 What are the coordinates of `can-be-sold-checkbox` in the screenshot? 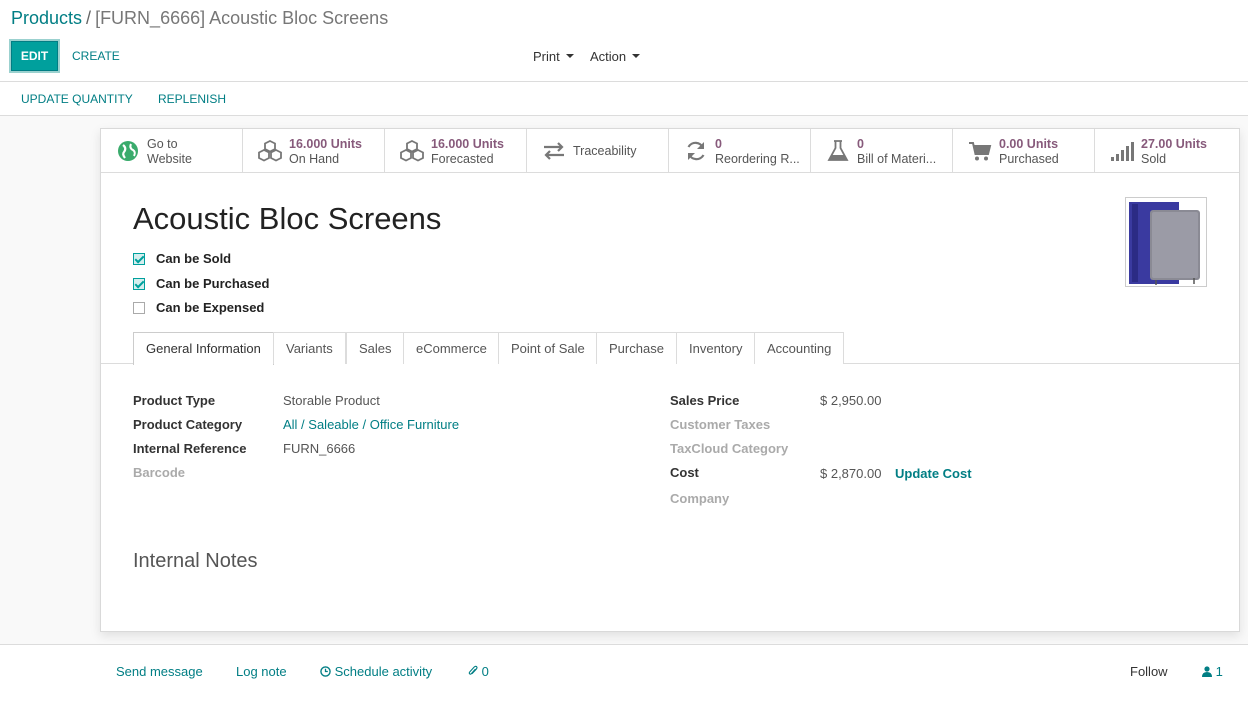 It's located at (139, 258).